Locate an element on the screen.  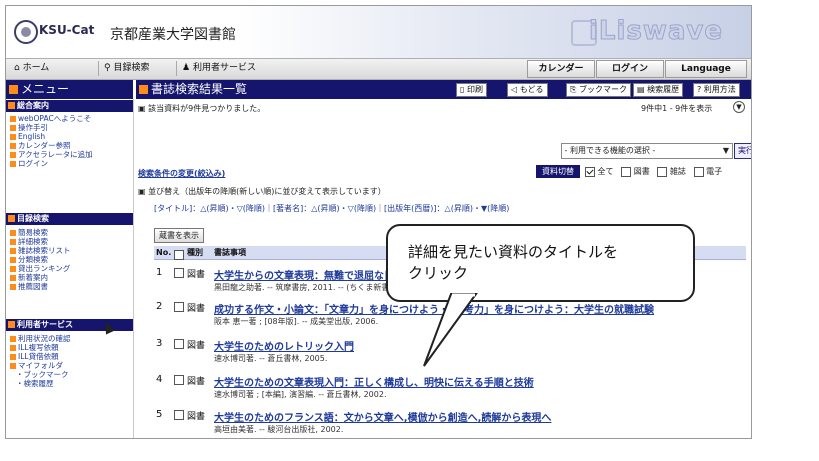
callout-tail is located at coordinates (450, 330).